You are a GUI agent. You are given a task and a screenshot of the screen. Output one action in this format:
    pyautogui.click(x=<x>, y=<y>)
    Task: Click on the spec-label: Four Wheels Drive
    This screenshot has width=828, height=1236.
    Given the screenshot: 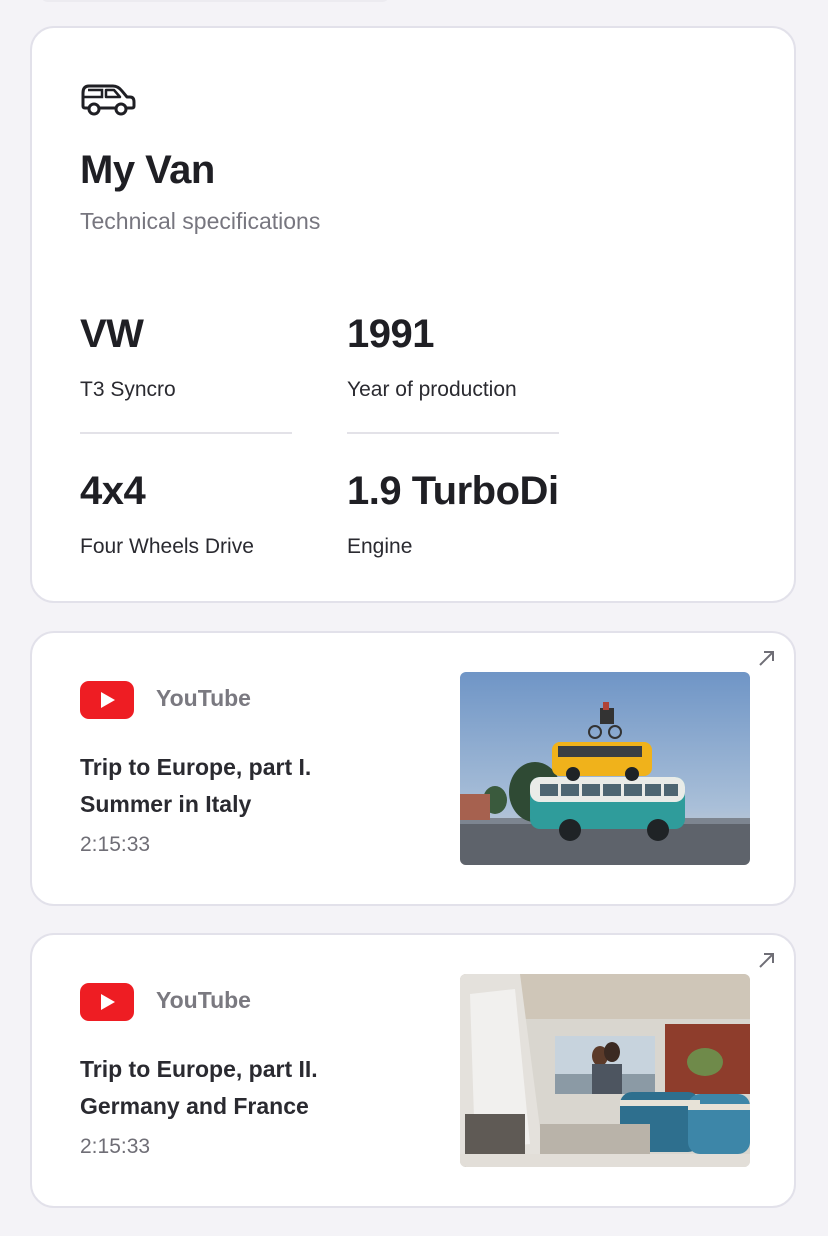 What is the action you would take?
    pyautogui.click(x=167, y=546)
    